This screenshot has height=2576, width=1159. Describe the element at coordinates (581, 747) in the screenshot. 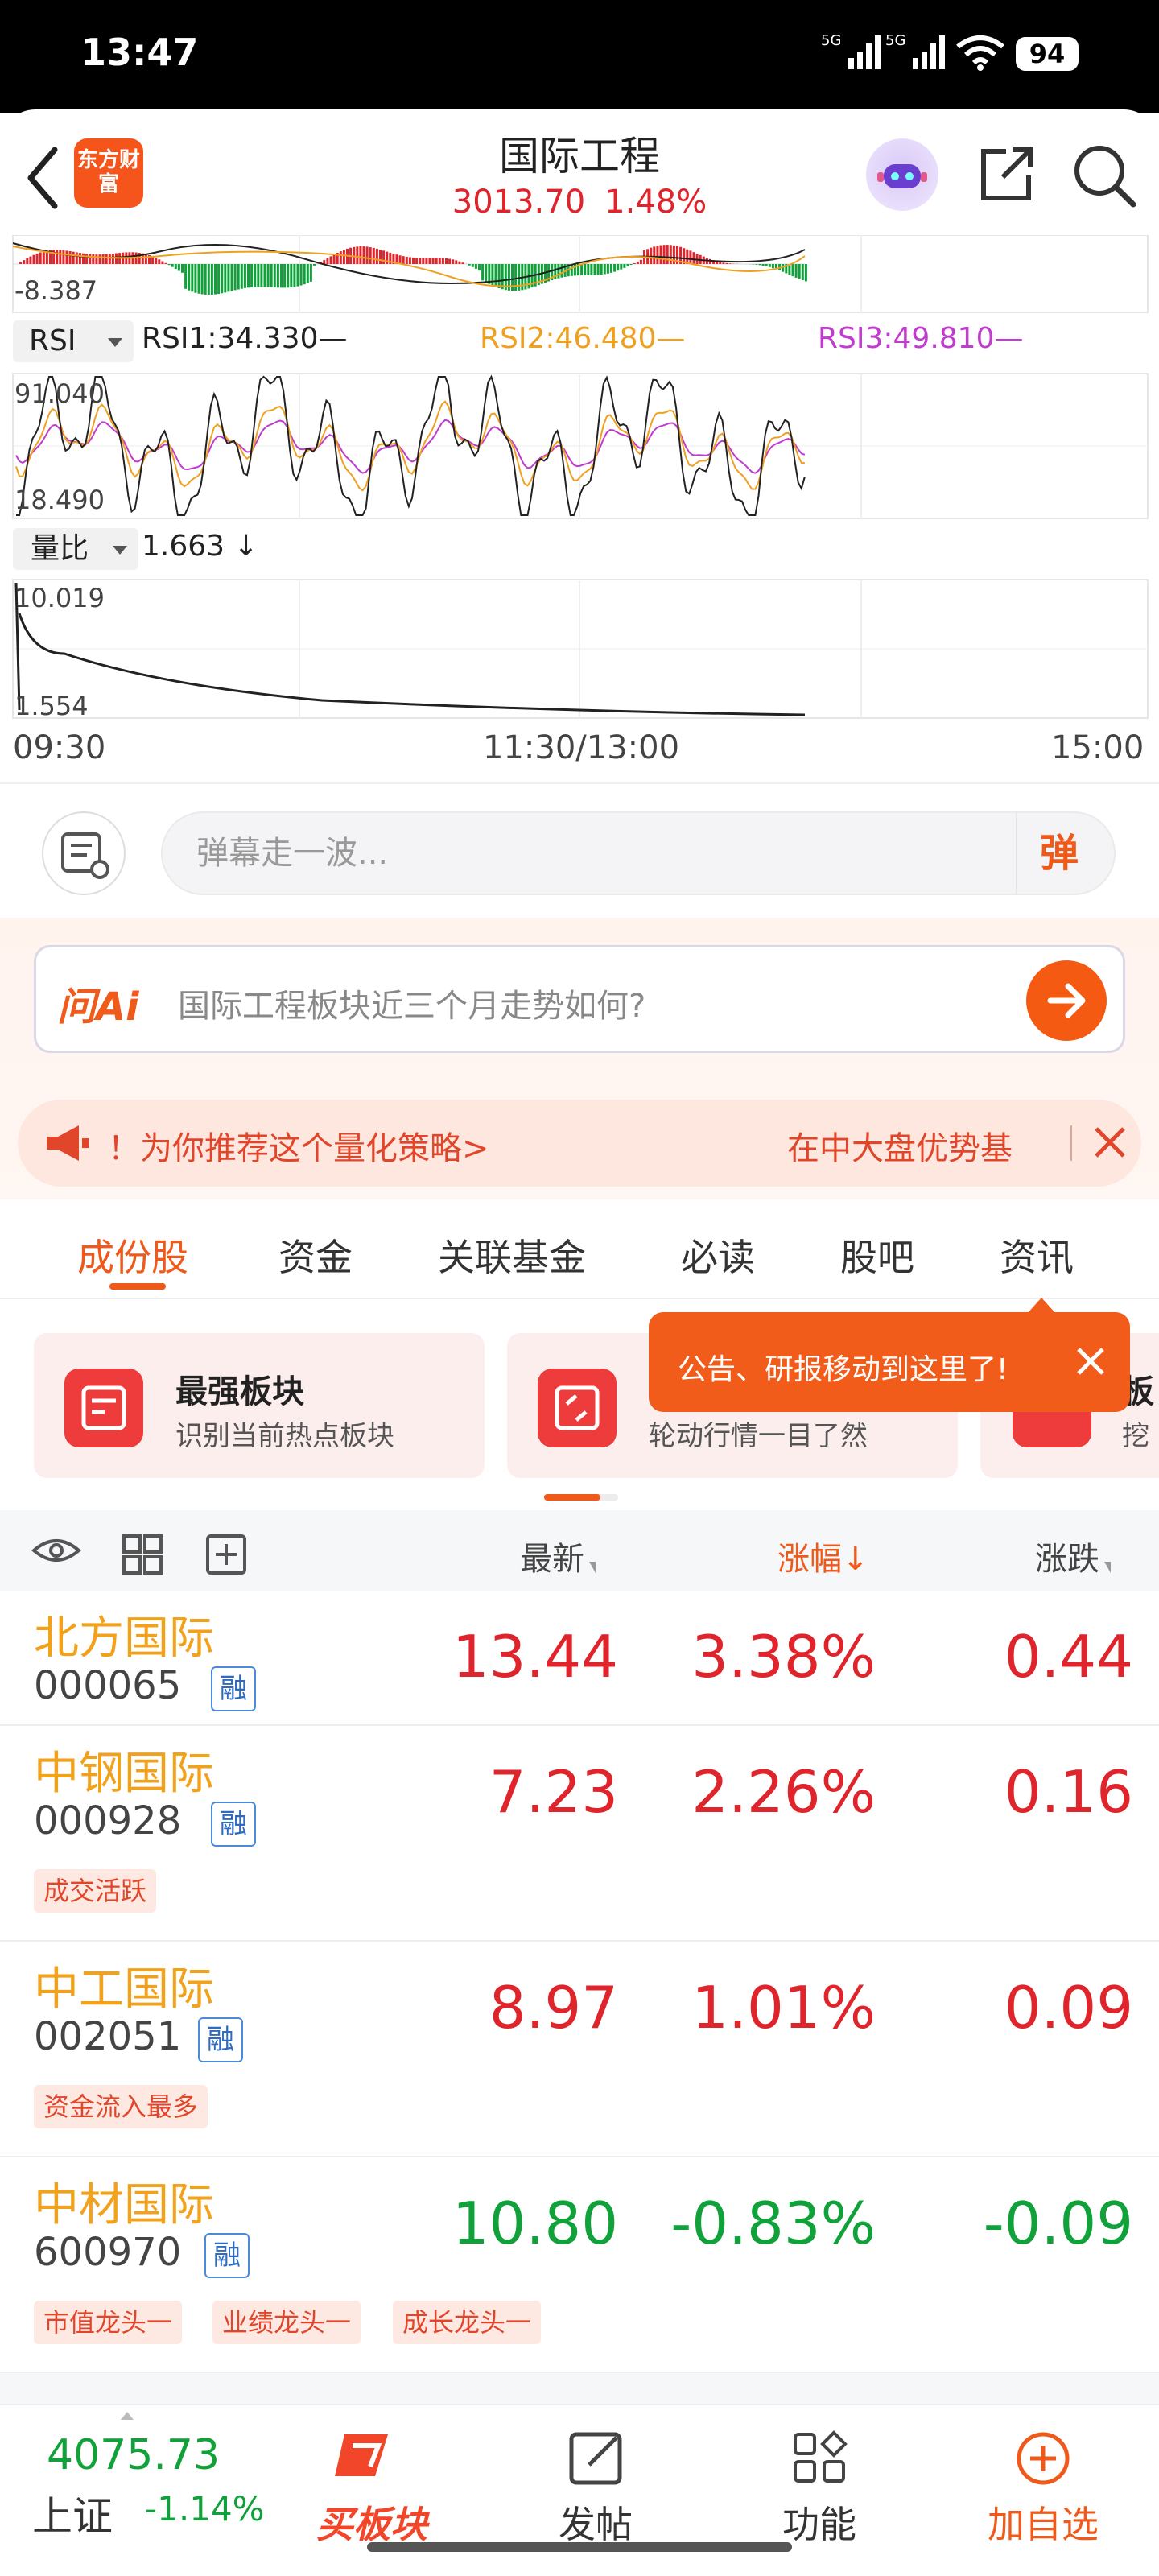

I see `time-label-midday: 11:30/13:00` at that location.